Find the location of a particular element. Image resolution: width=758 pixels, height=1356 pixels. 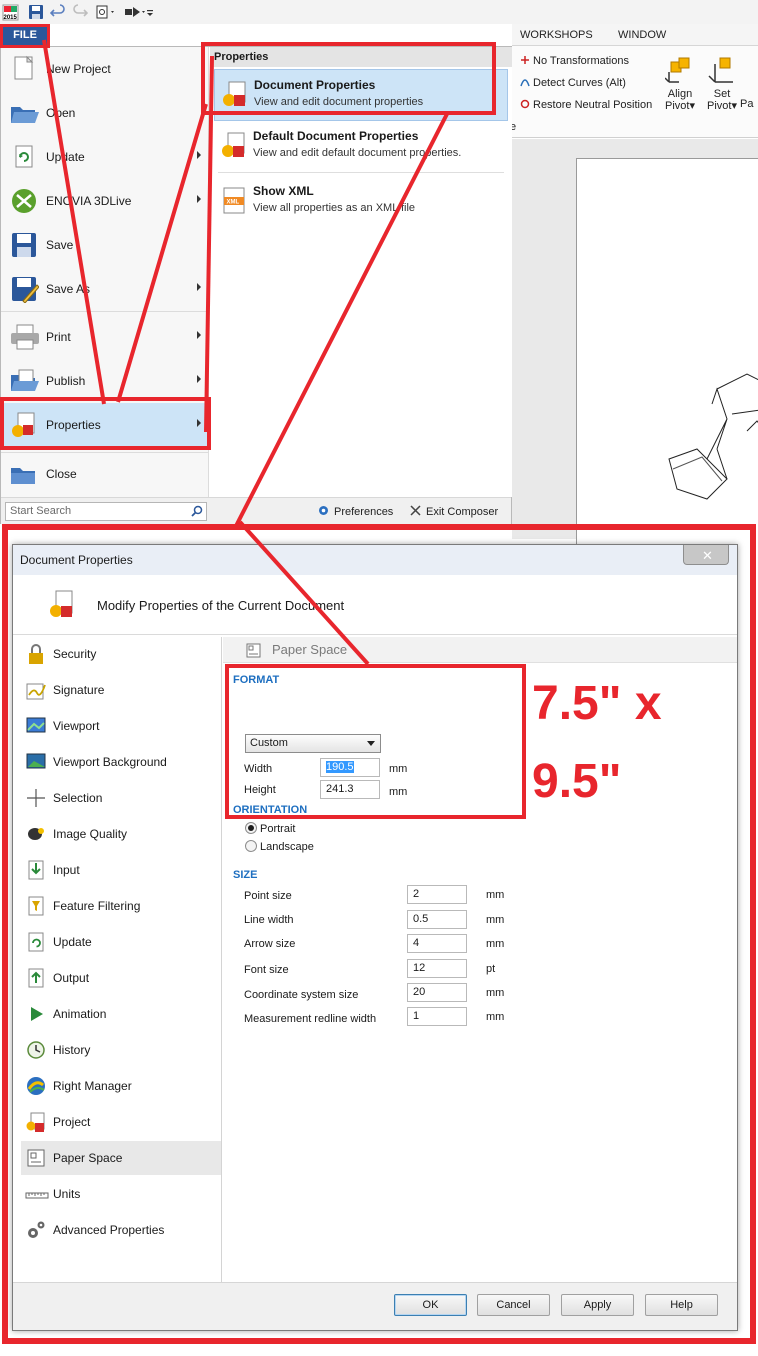

annotation-width-text: 7.5" x is located at coordinates (597, 703).